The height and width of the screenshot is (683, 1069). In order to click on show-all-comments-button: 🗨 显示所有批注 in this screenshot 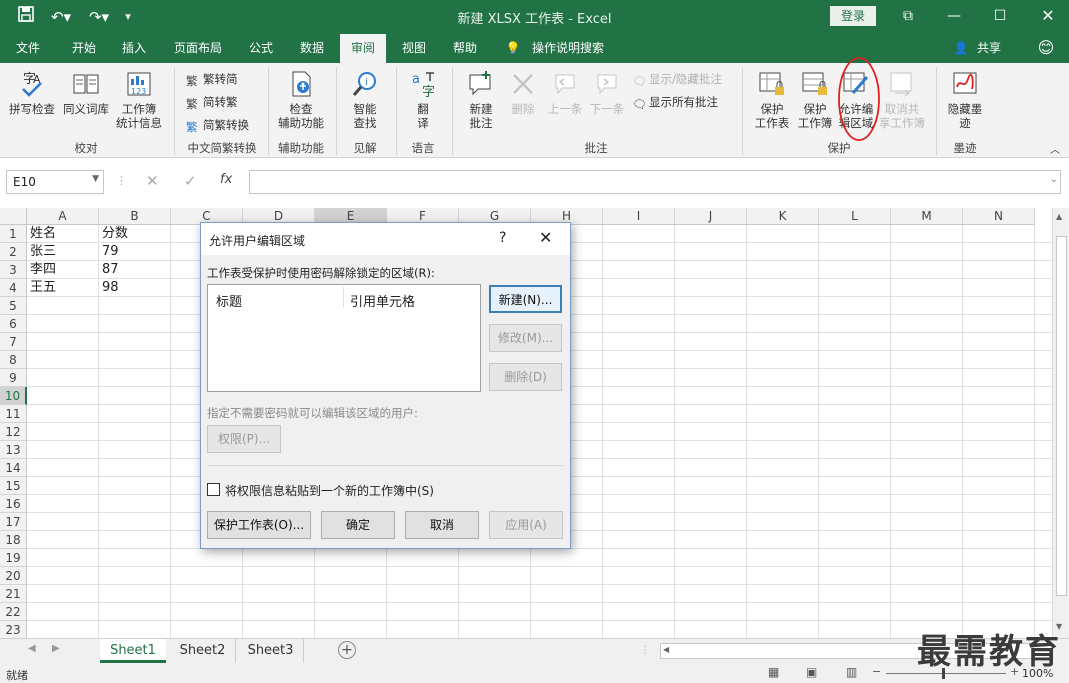, I will do `click(675, 102)`.